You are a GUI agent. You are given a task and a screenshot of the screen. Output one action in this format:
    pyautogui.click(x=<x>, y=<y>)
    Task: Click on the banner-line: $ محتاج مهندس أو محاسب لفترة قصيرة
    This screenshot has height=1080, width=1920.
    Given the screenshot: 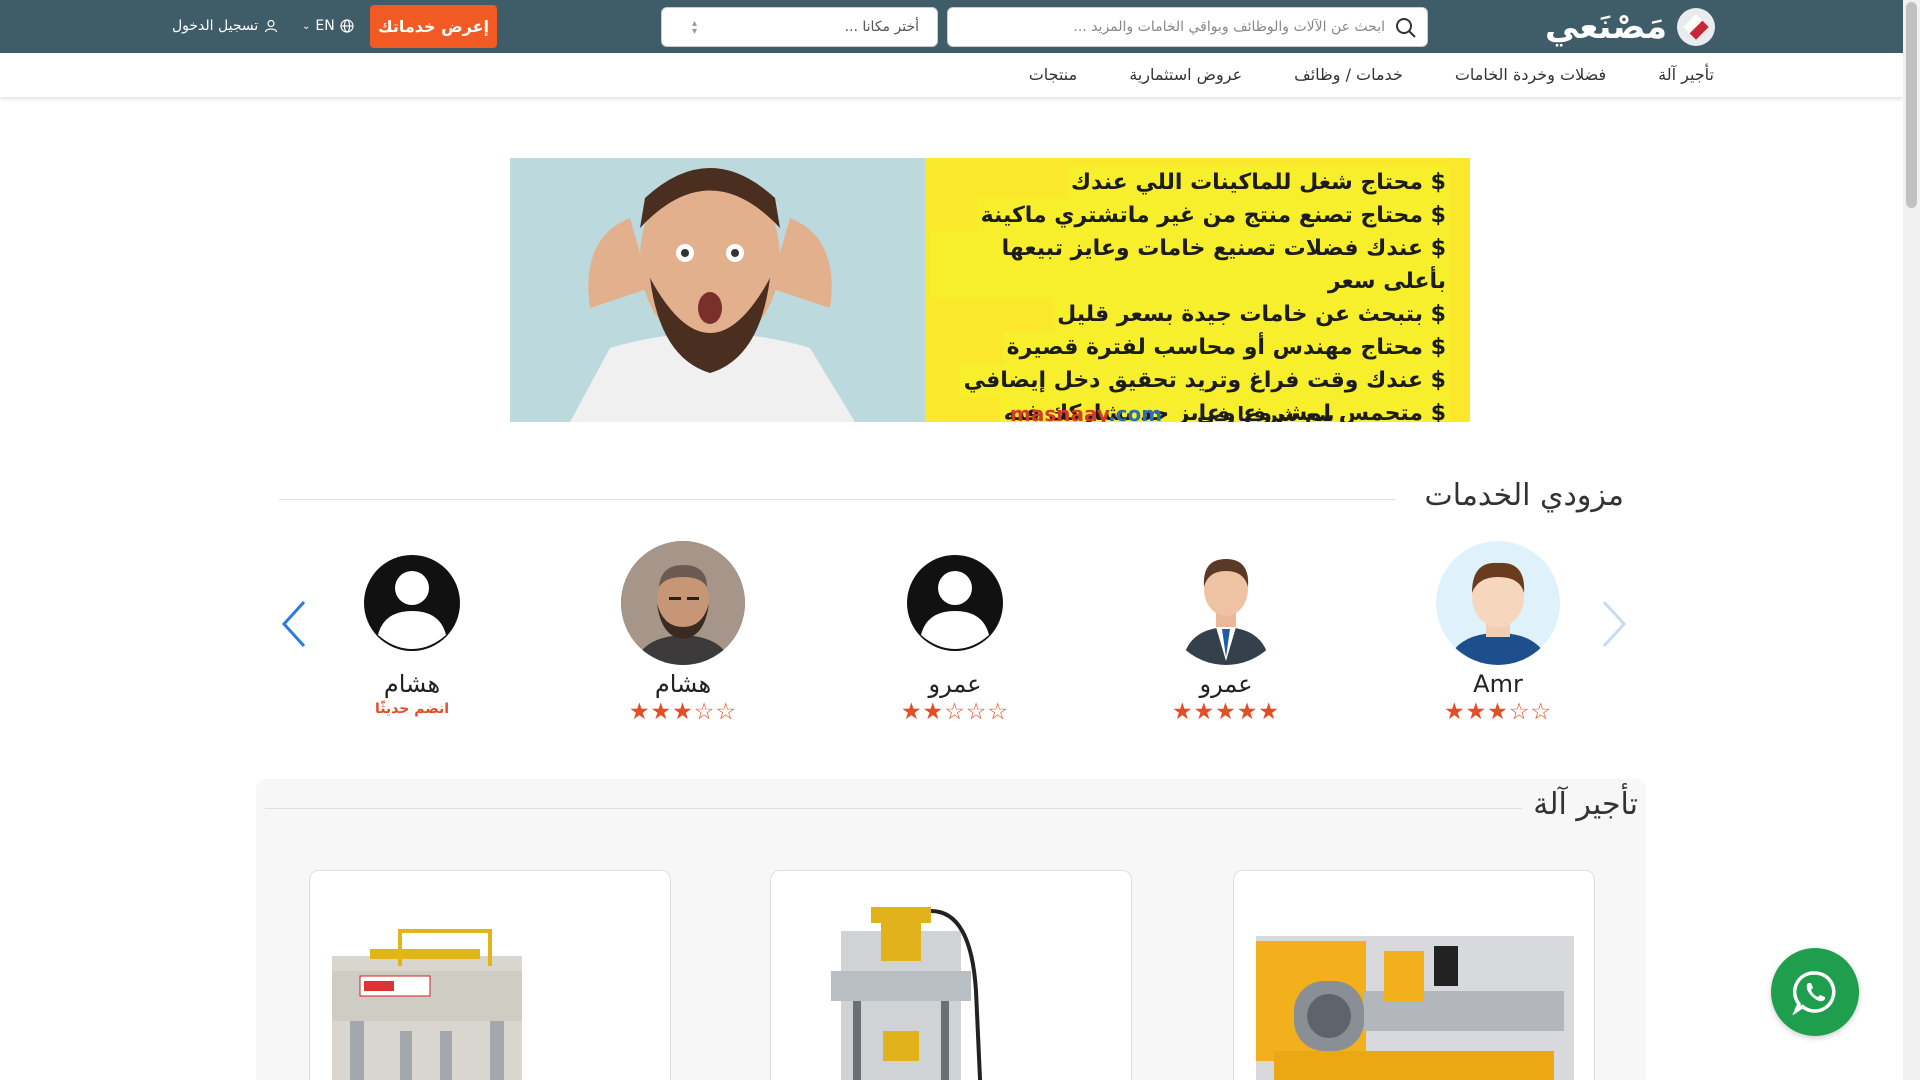 What is the action you would take?
    pyautogui.click(x=1226, y=347)
    